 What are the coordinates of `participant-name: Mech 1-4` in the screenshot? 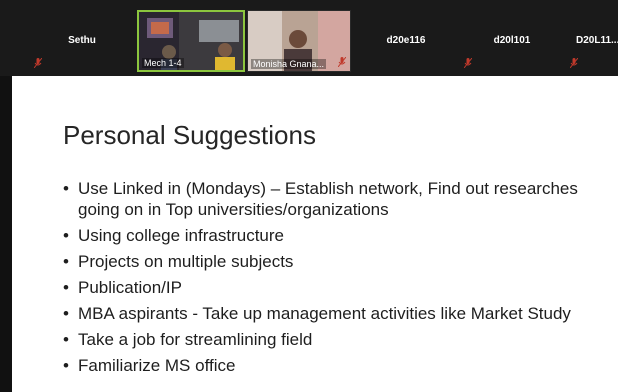 It's located at (163, 63).